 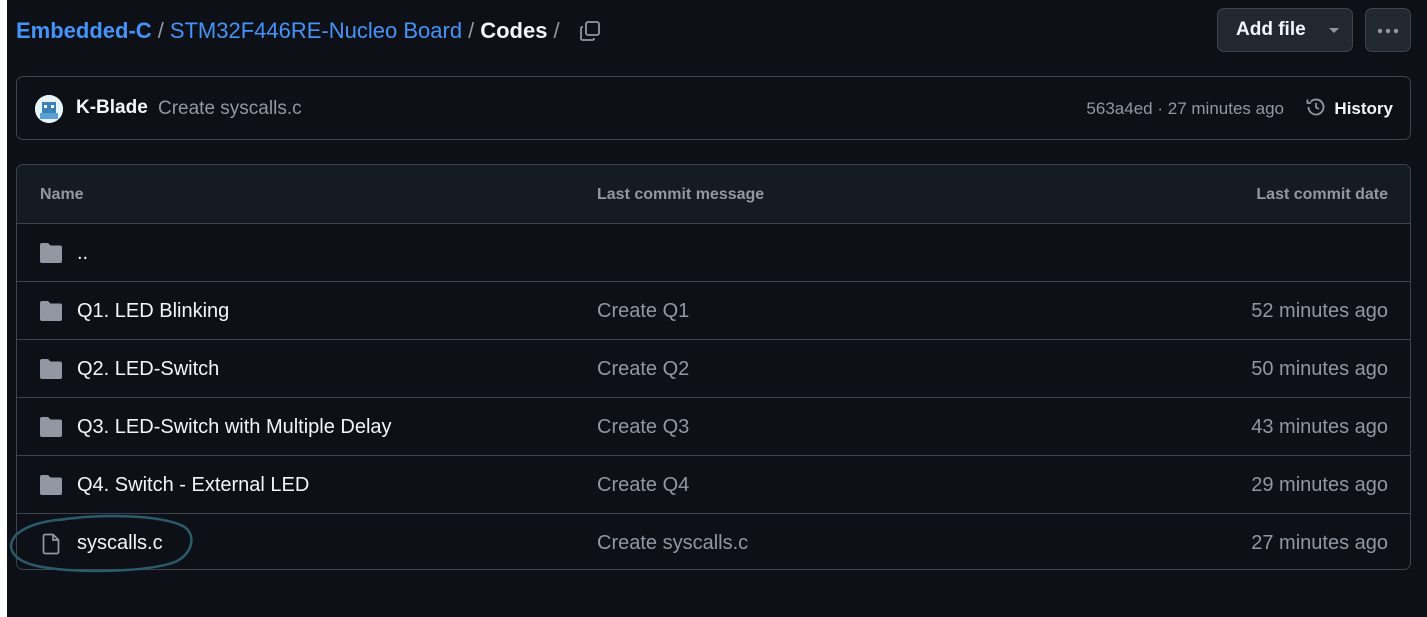 I want to click on kebab-horizontal-icon, so click(x=1388, y=30).